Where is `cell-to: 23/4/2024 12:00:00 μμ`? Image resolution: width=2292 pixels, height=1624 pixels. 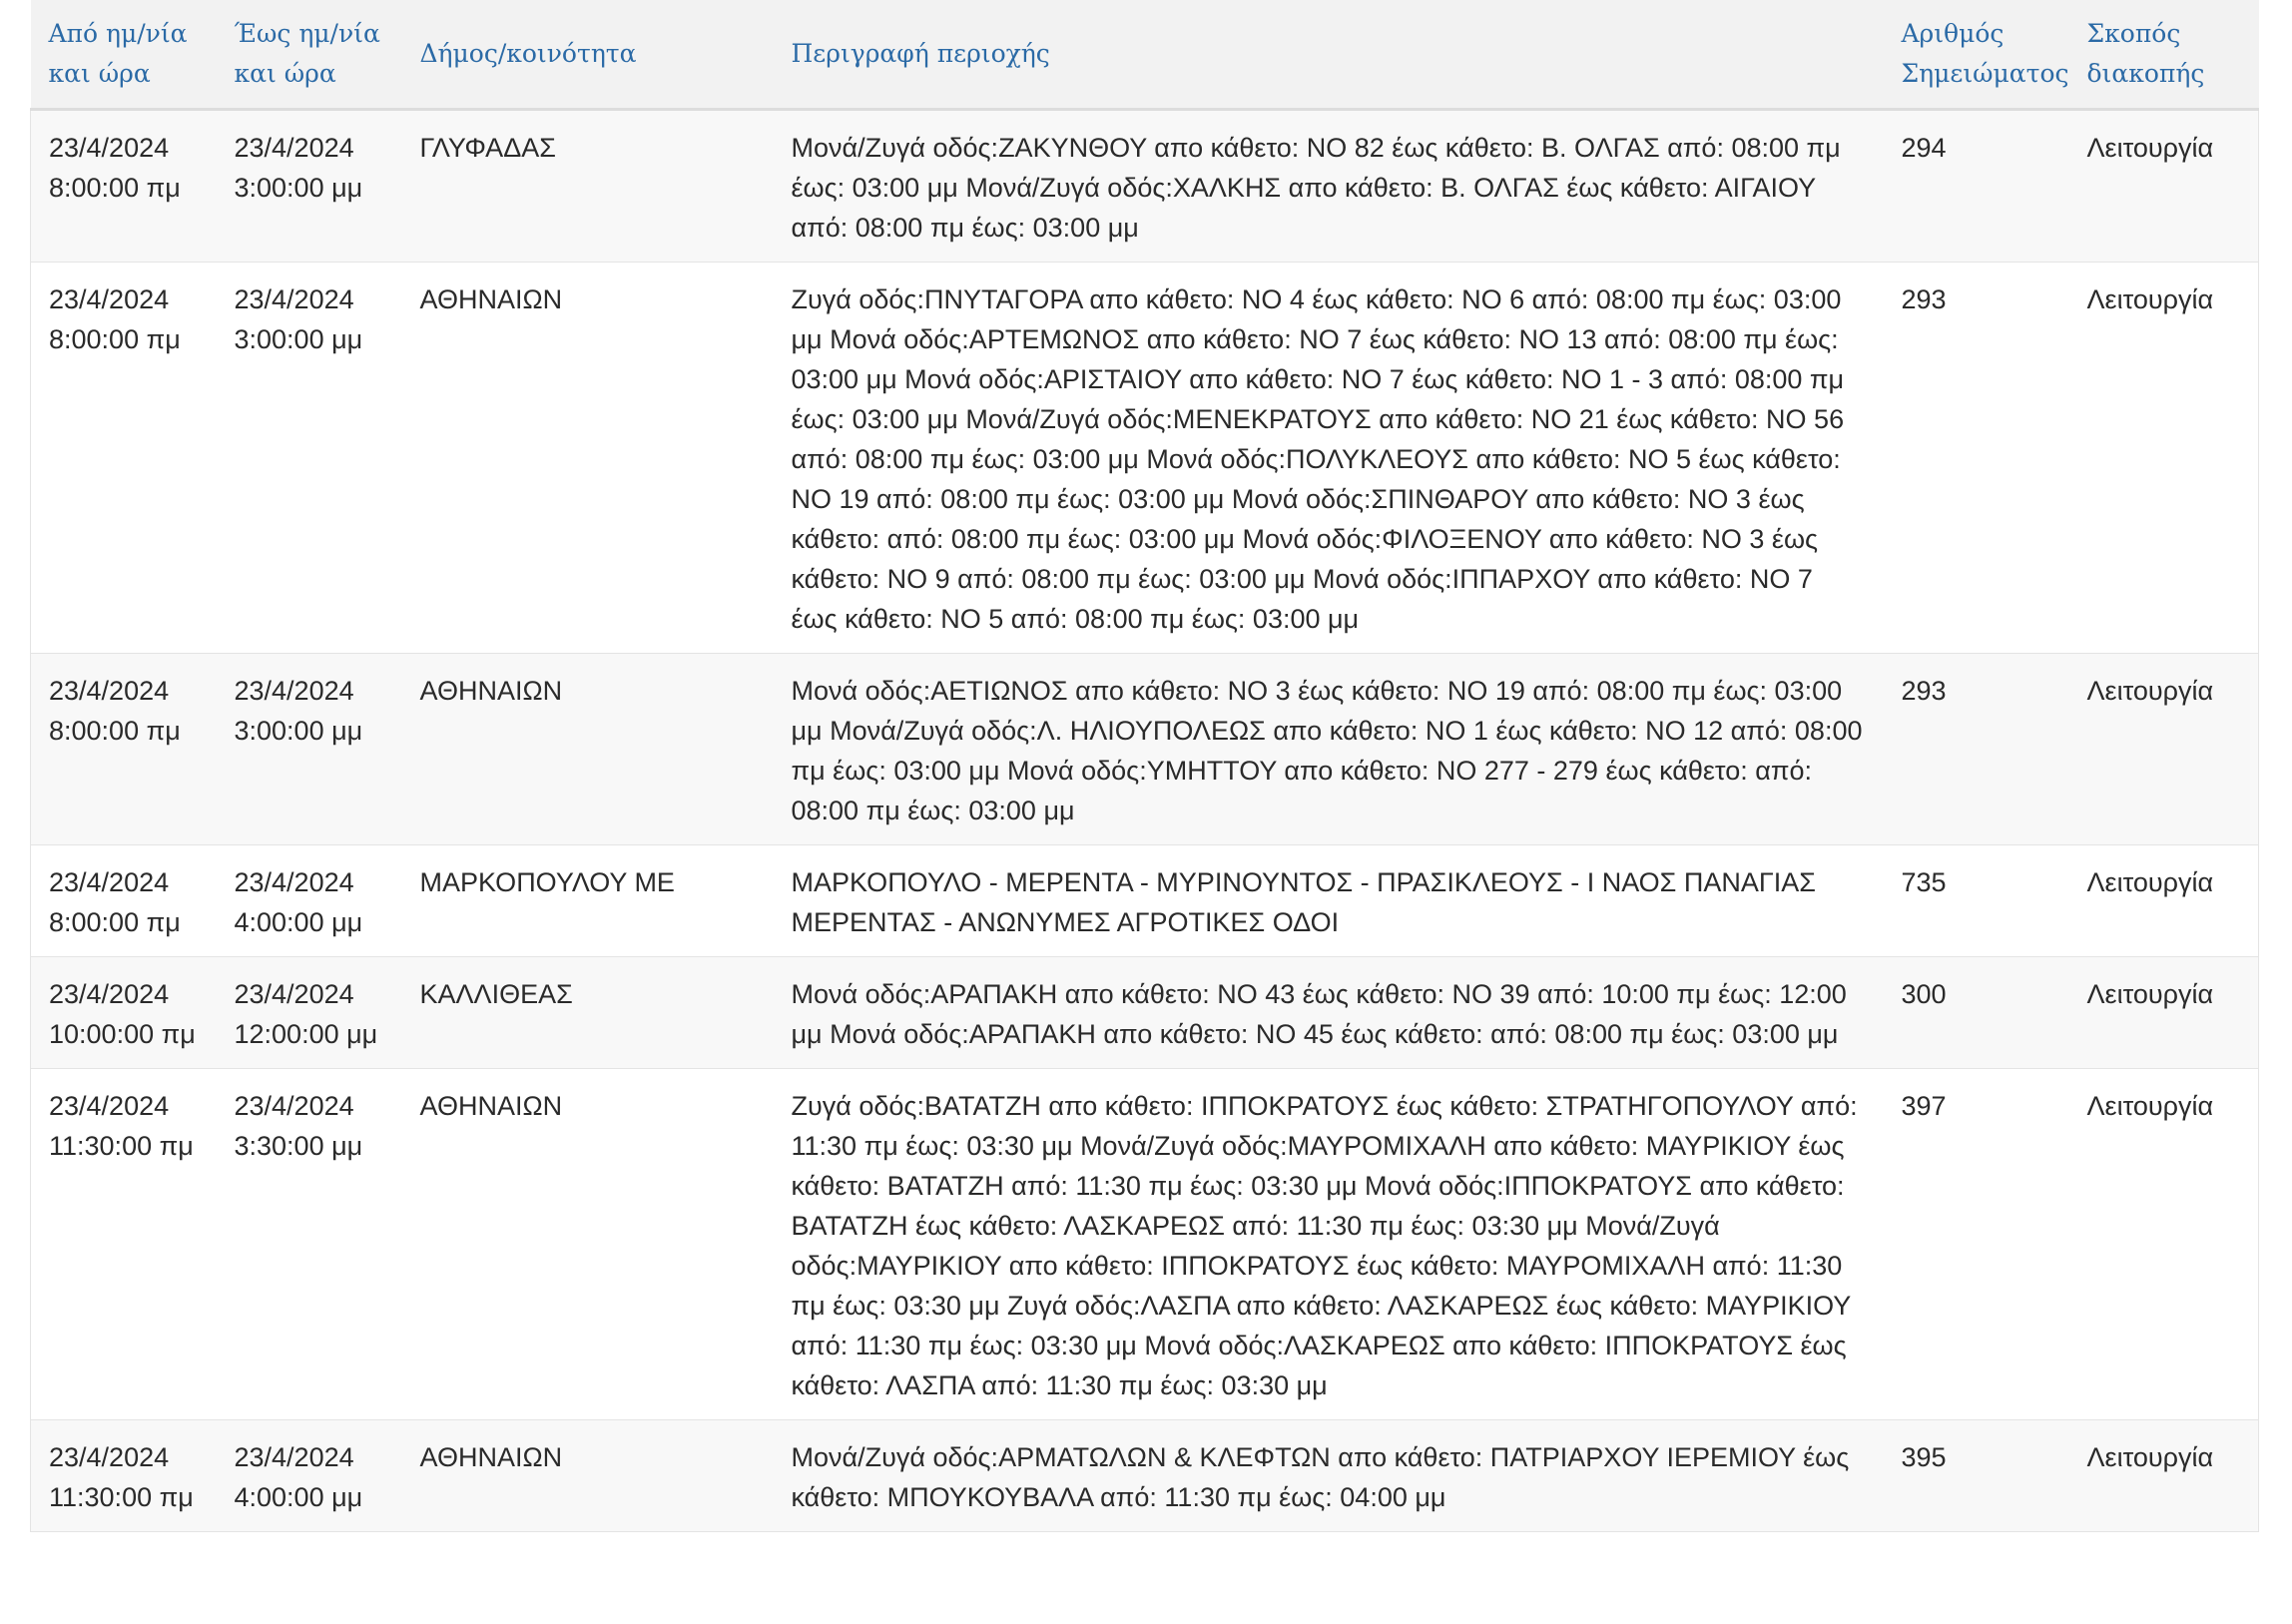
cell-to: 23/4/2024 12:00:00 μμ is located at coordinates (309, 1013).